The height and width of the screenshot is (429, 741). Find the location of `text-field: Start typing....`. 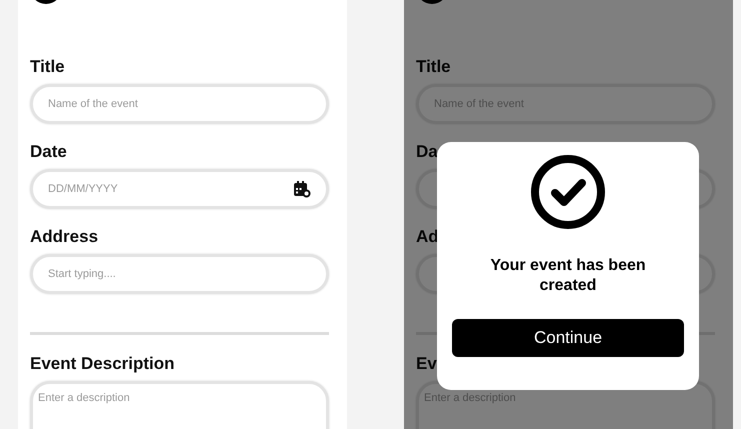

text-field: Start typing.... is located at coordinates (179, 274).